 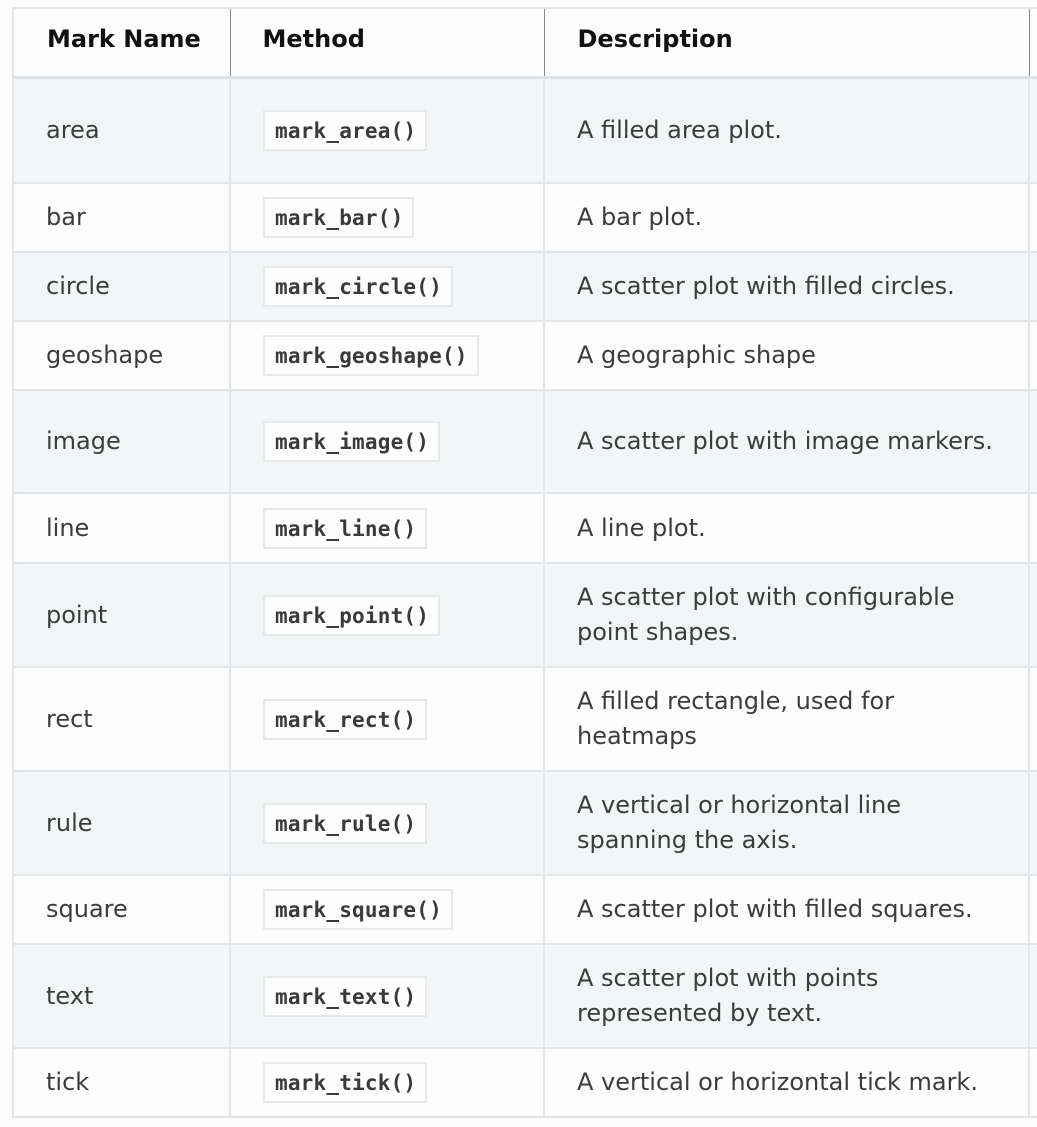 What do you see at coordinates (345, 823) in the screenshot?
I see `method-code: mark_rule()` at bounding box center [345, 823].